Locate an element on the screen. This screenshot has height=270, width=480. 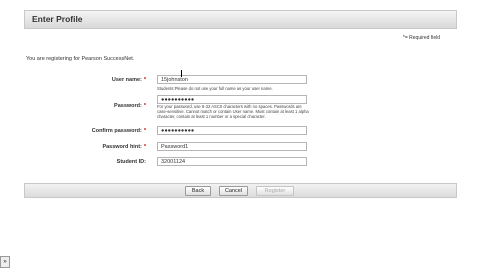
student-id-label: Student ID: is located at coordinates (131, 162).